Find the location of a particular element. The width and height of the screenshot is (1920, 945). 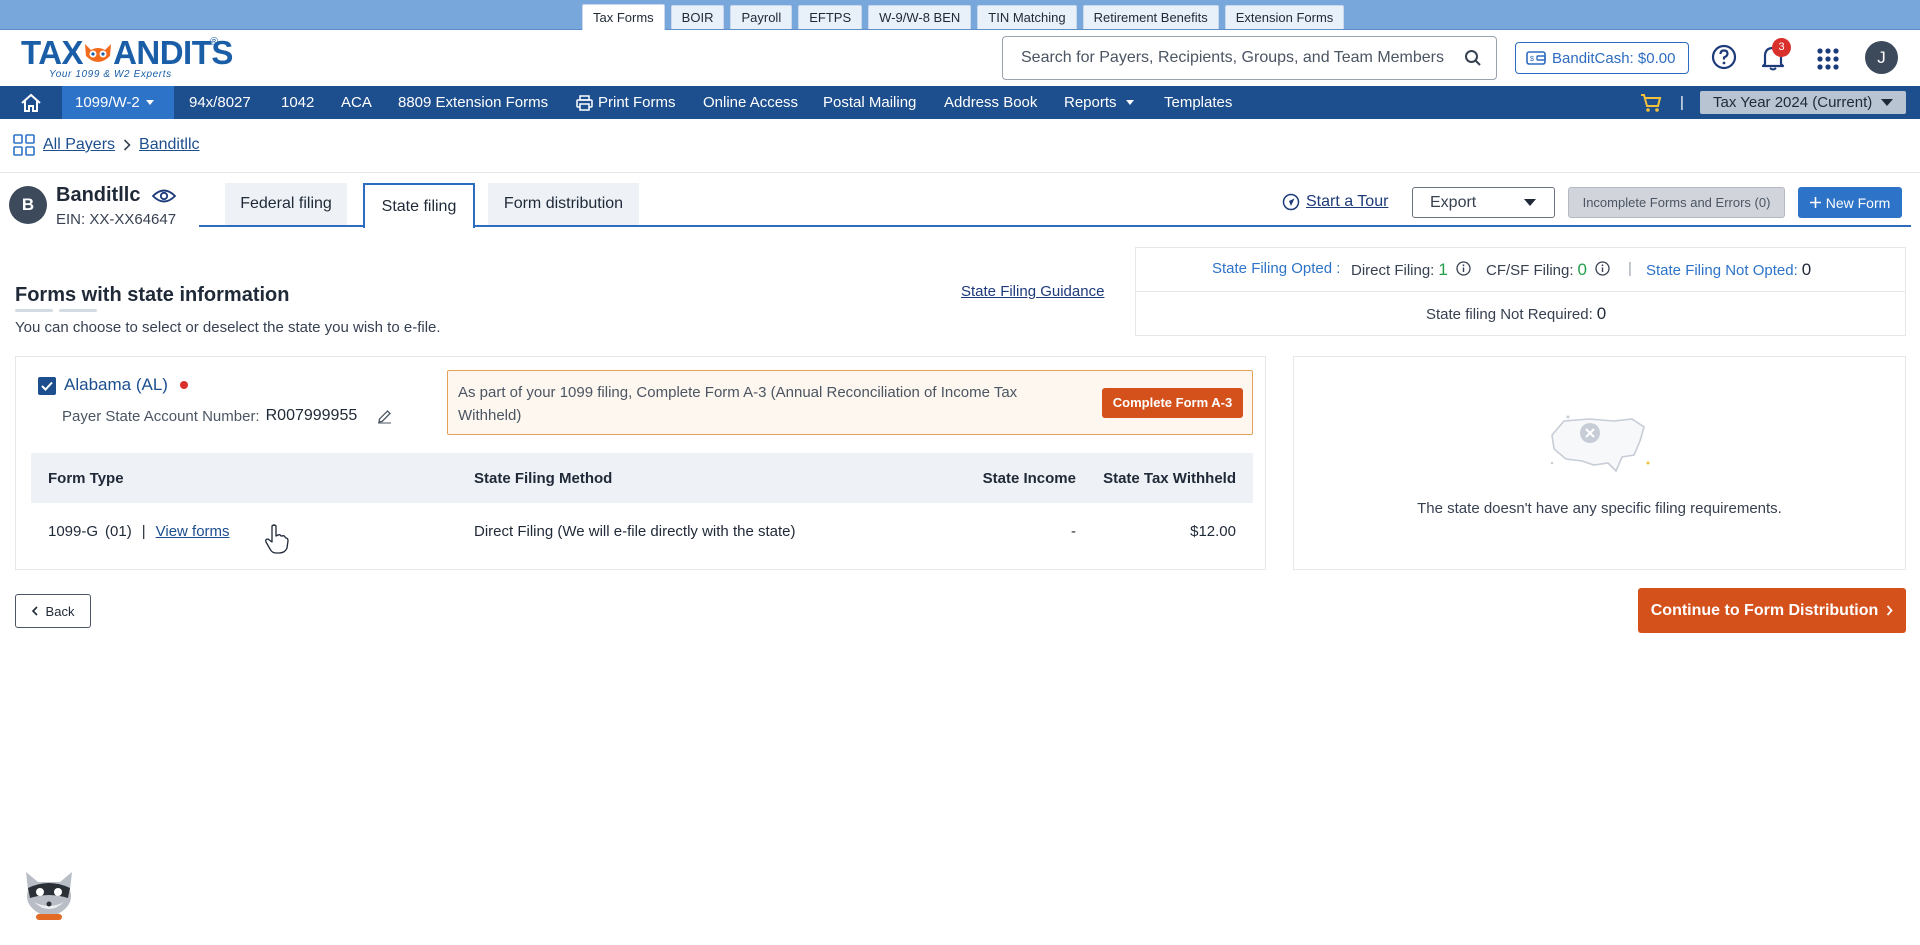

view-forms-link: View forms is located at coordinates (193, 531).